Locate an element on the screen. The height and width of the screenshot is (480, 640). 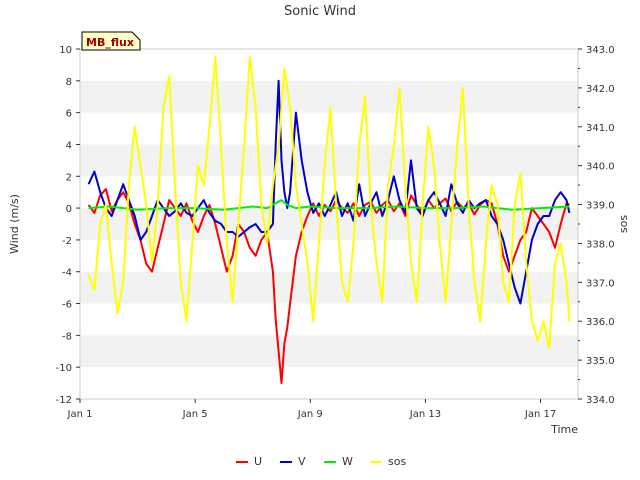
y-tick-label: -4 is located at coordinates (67, 273).